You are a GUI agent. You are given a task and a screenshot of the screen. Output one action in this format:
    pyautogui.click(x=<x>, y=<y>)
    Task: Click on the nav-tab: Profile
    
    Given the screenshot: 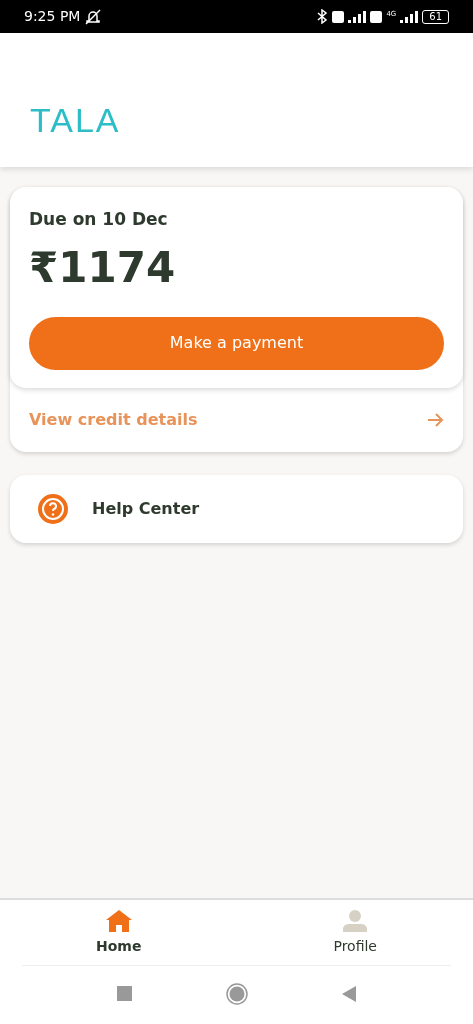 What is the action you would take?
    pyautogui.click(x=355, y=928)
    